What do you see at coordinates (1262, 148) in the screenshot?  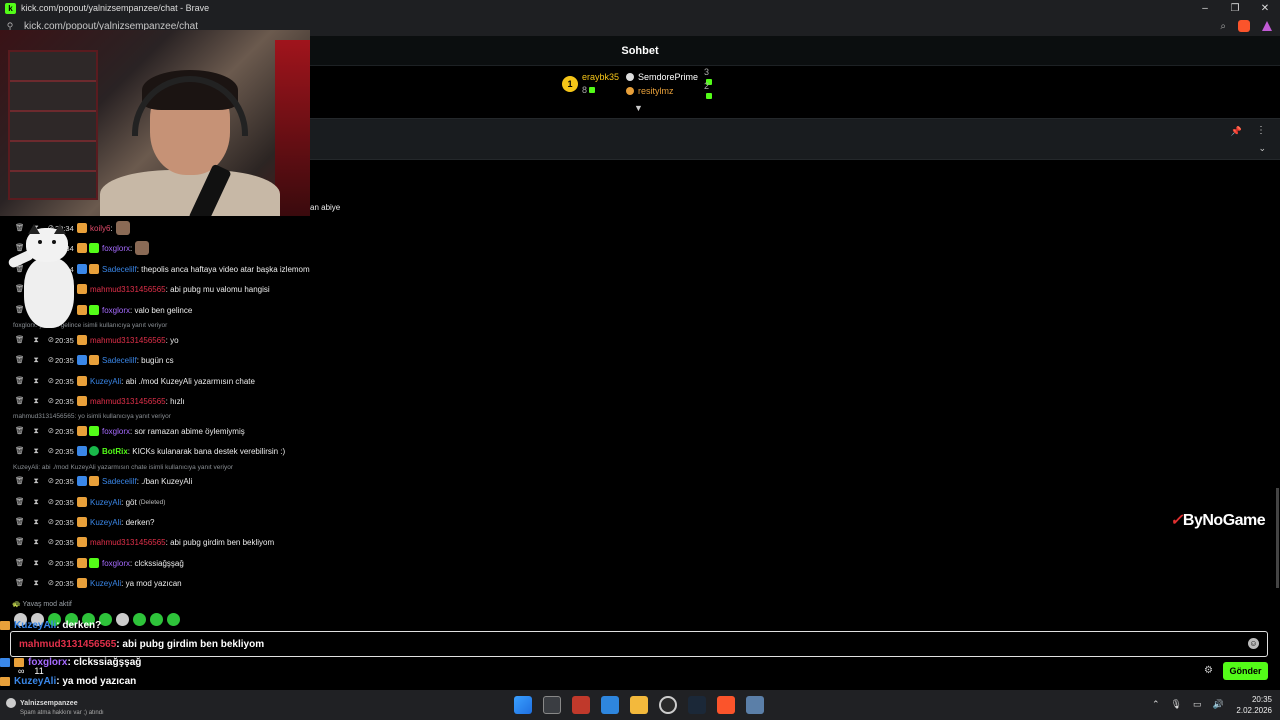 I see `chevron-down-icon: ⌄` at bounding box center [1262, 148].